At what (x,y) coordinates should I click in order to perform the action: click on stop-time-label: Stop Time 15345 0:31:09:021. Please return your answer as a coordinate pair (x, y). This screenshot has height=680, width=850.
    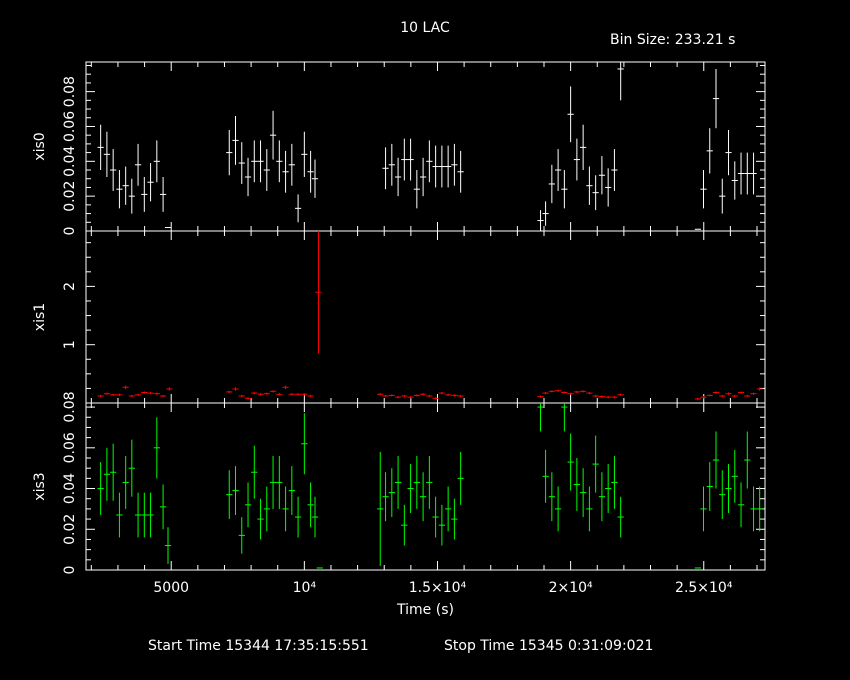
    Looking at the image, I should click on (548, 646).